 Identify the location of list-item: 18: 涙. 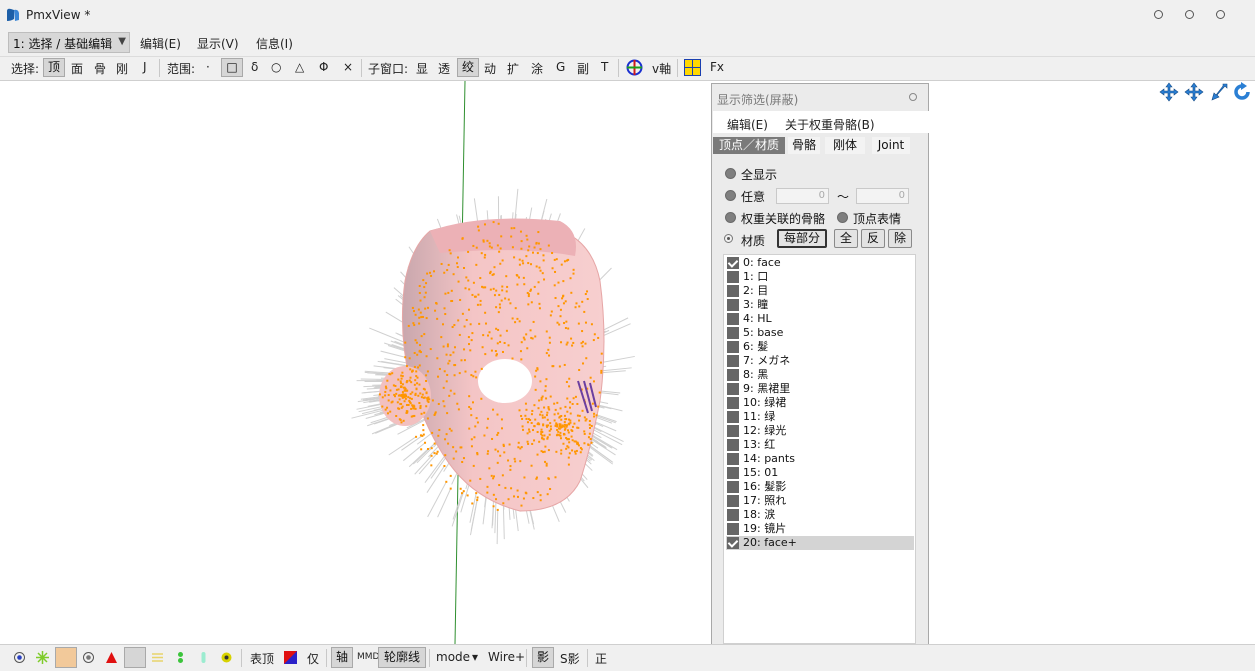
(820, 515).